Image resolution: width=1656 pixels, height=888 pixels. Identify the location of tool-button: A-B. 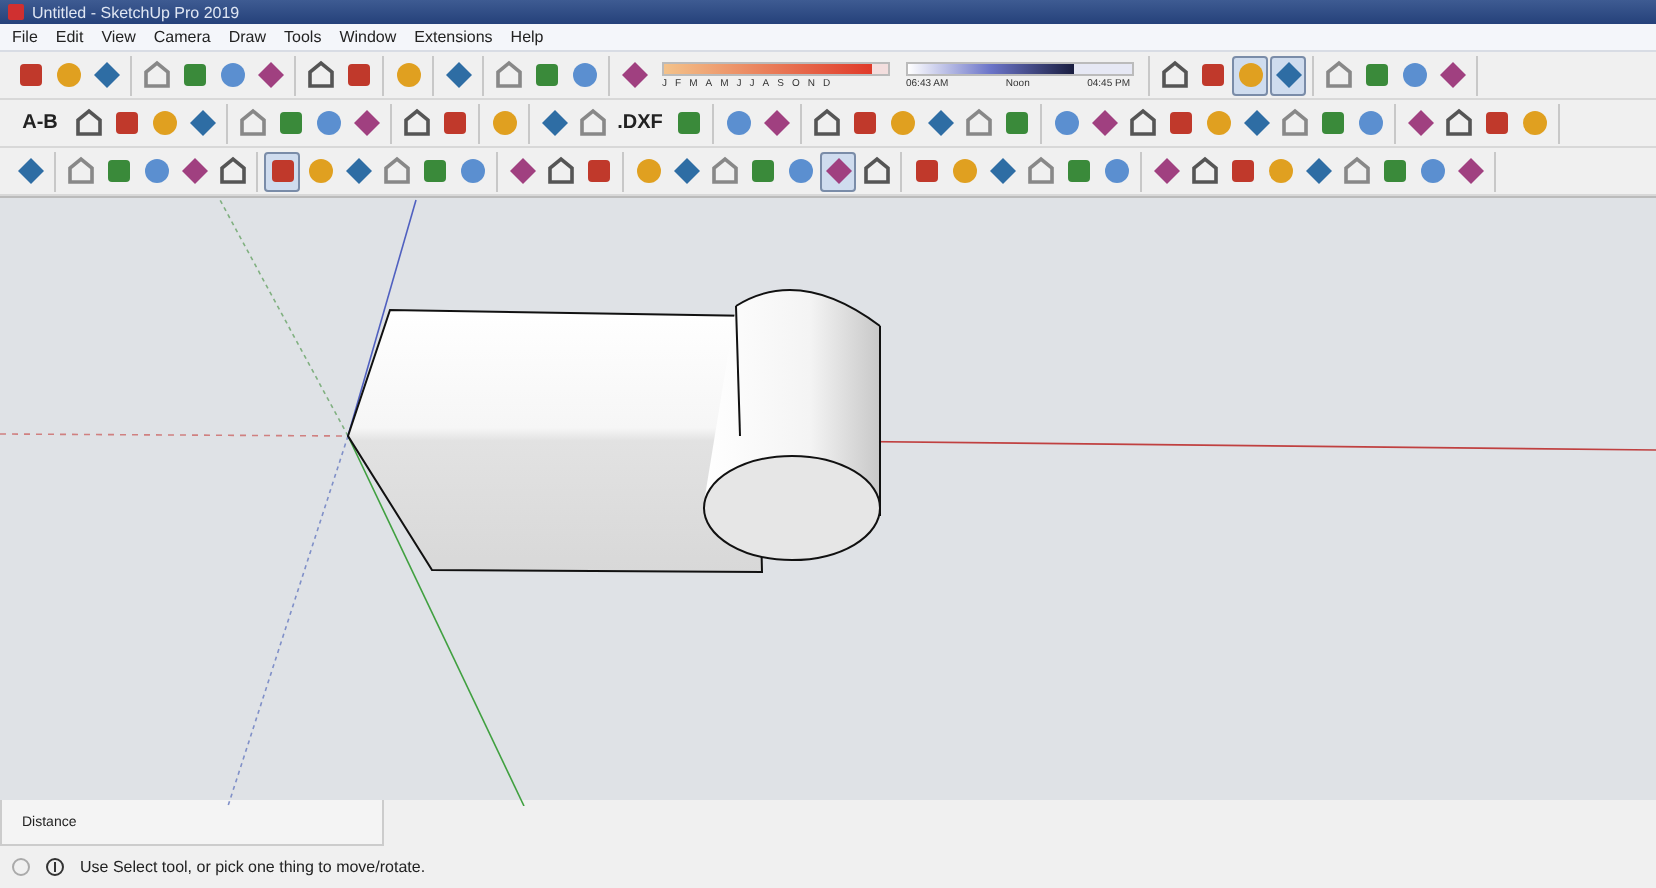
(40, 123).